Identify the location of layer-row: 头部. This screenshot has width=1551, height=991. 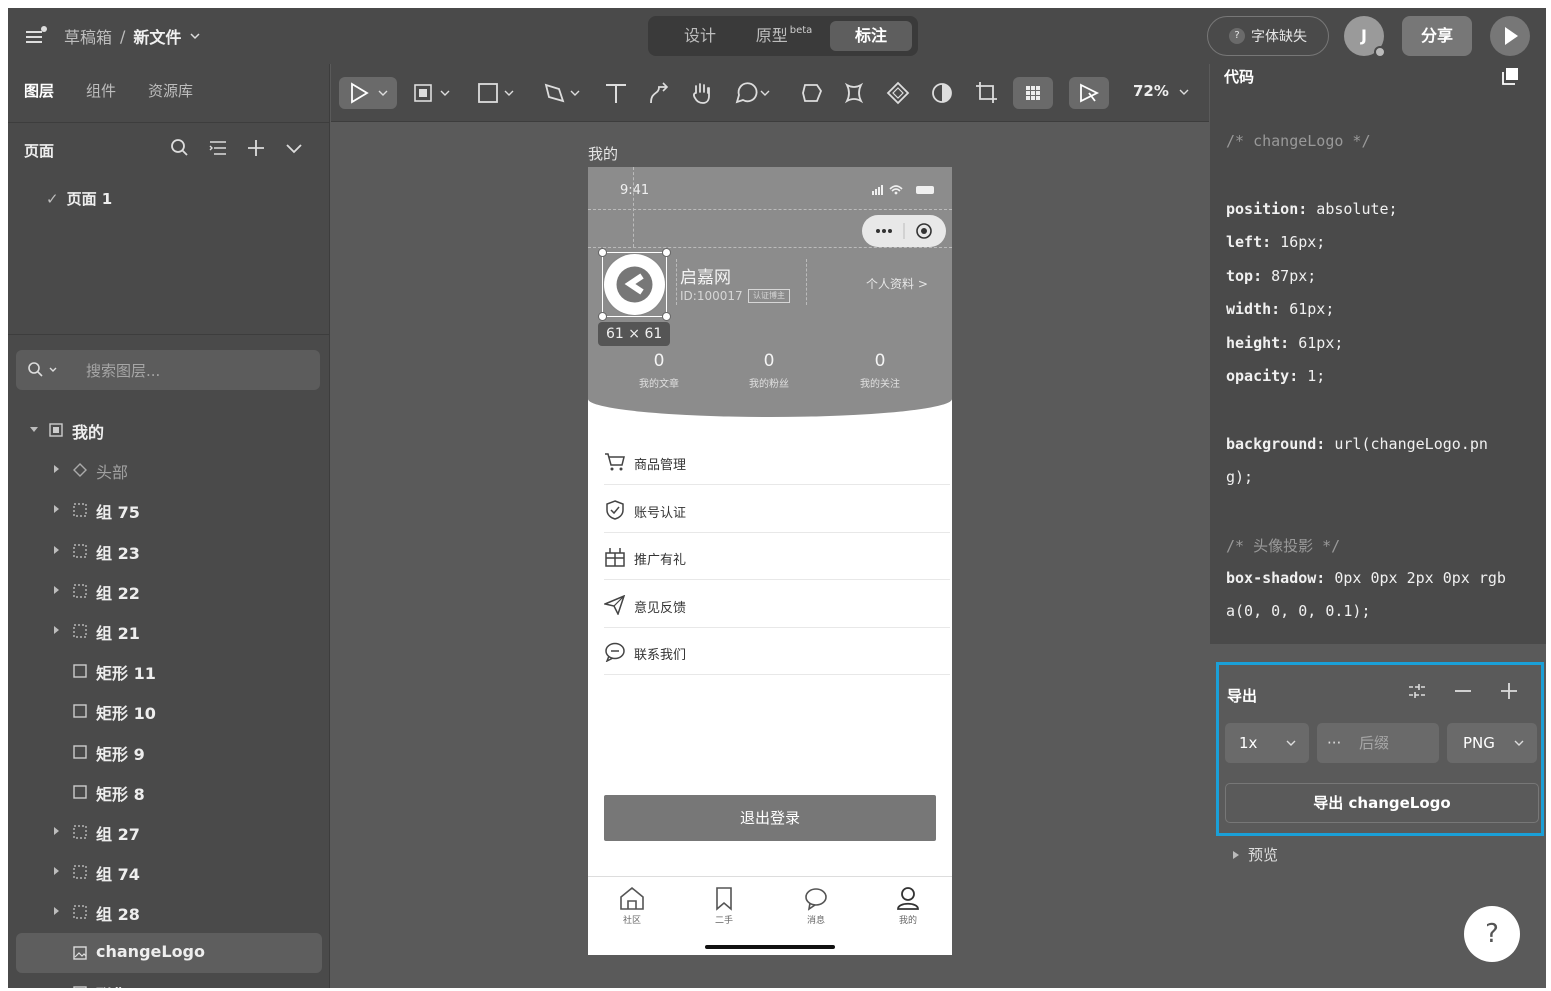
(169, 470).